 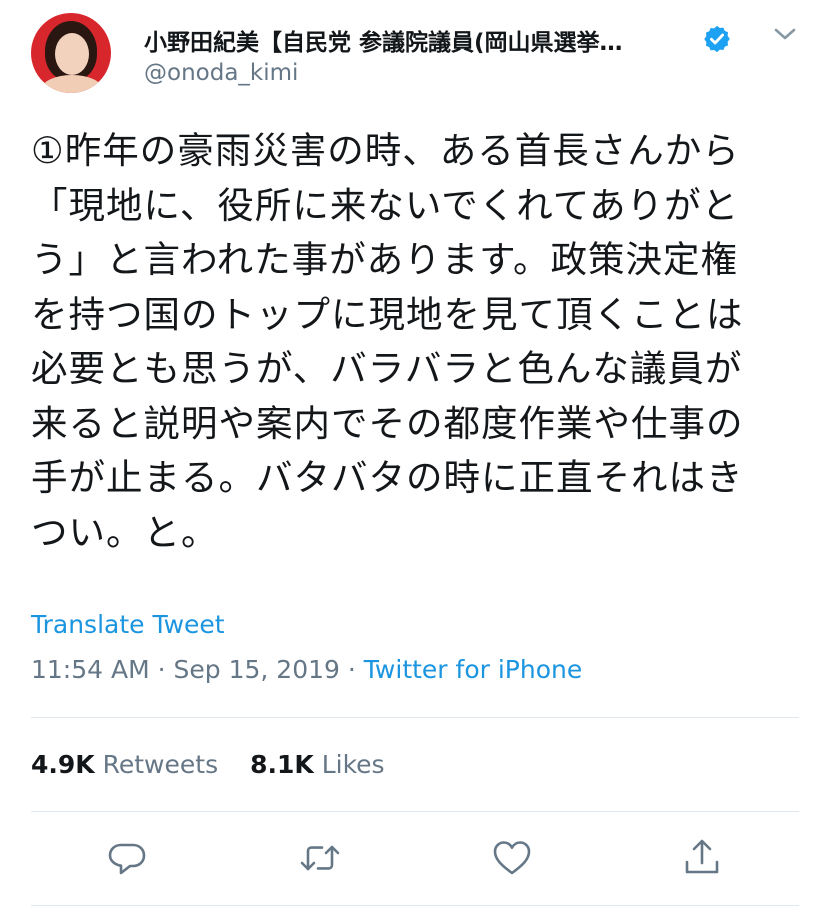 I want to click on retweets-stat: 4.9K Retweets, so click(x=124, y=764).